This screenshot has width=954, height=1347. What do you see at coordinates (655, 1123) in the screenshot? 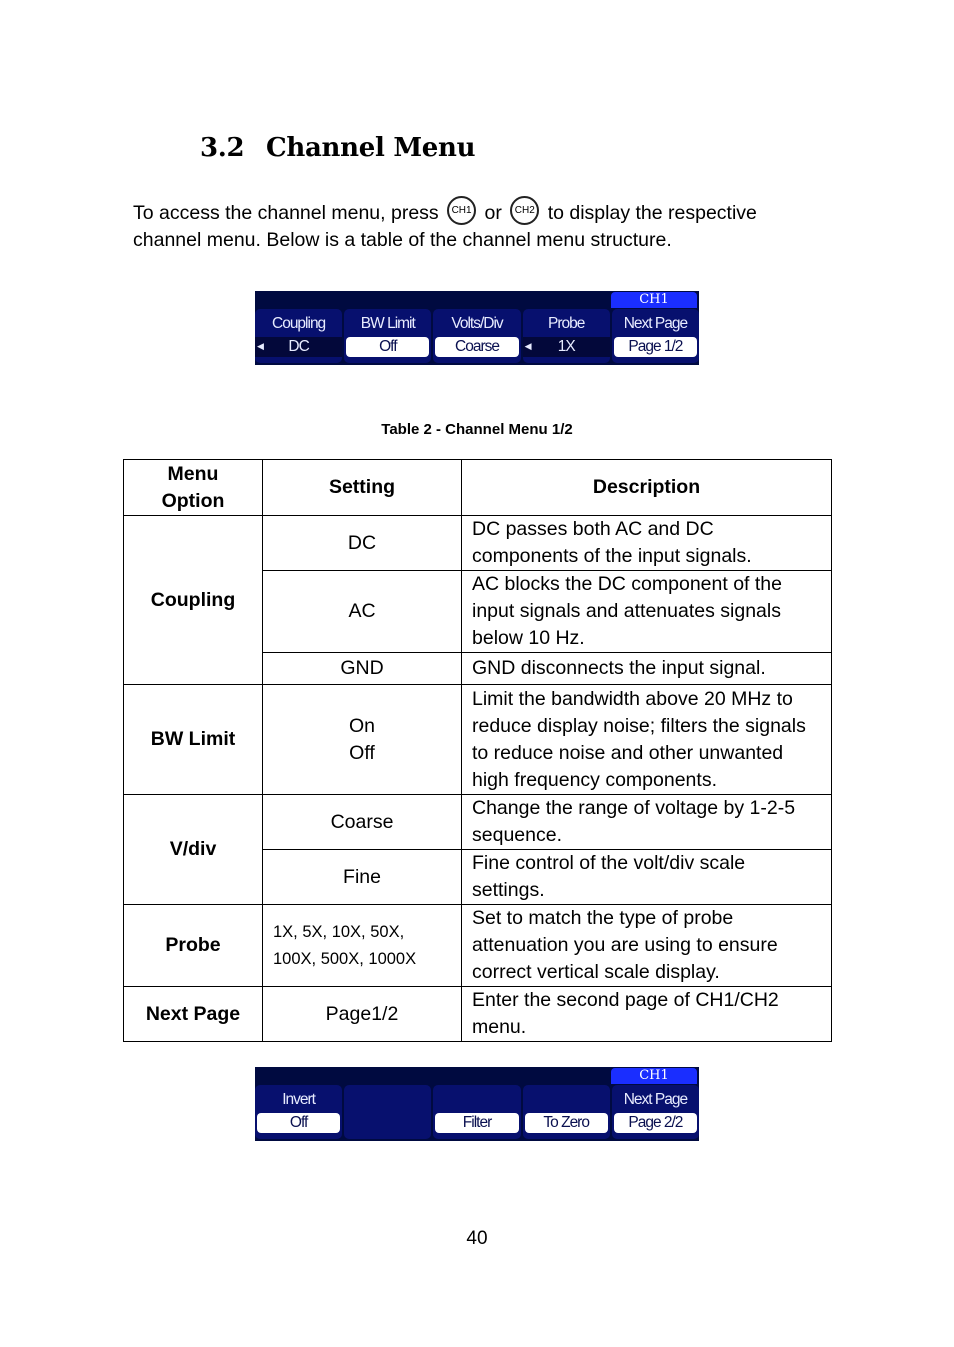
I see `softkey-value: Page 2/2` at bounding box center [655, 1123].